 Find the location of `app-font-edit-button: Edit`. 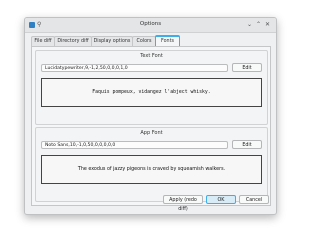

app-font-edit-button: Edit is located at coordinates (247, 144).